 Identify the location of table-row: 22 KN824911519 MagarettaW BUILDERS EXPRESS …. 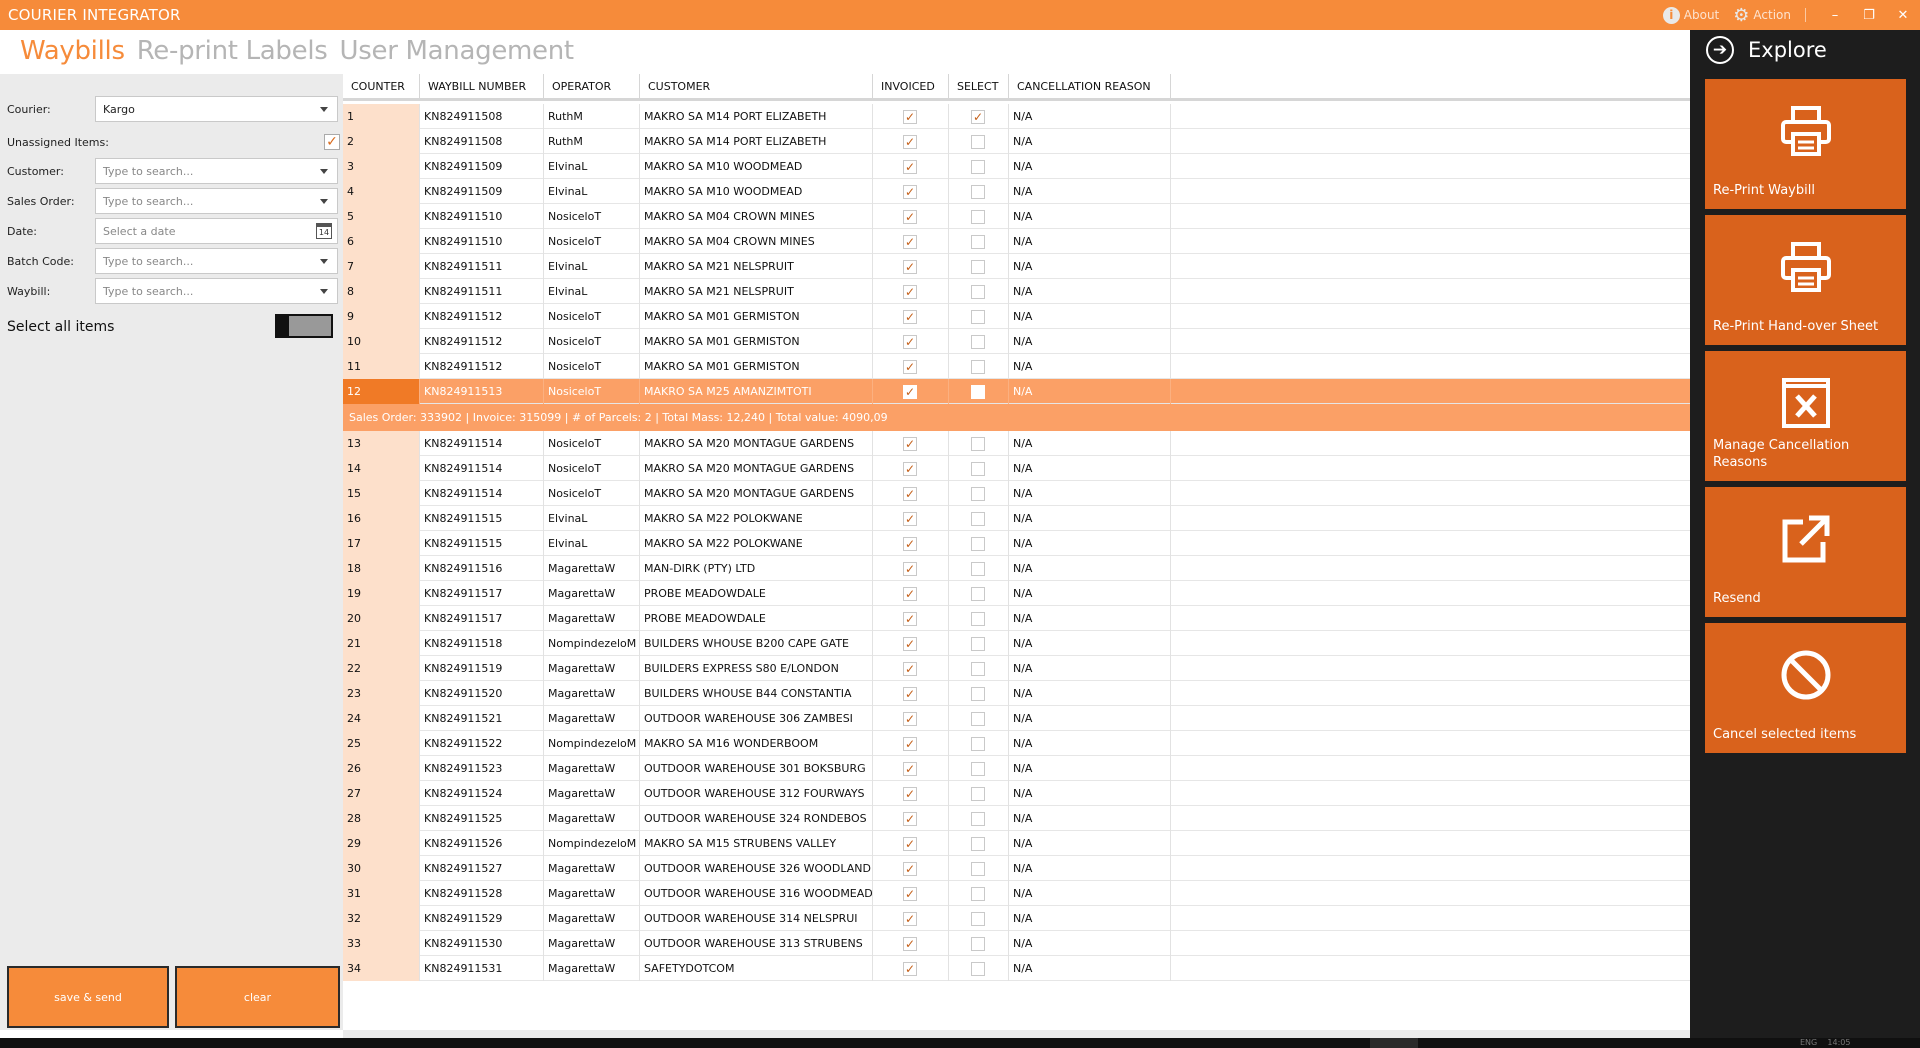
(1016, 668).